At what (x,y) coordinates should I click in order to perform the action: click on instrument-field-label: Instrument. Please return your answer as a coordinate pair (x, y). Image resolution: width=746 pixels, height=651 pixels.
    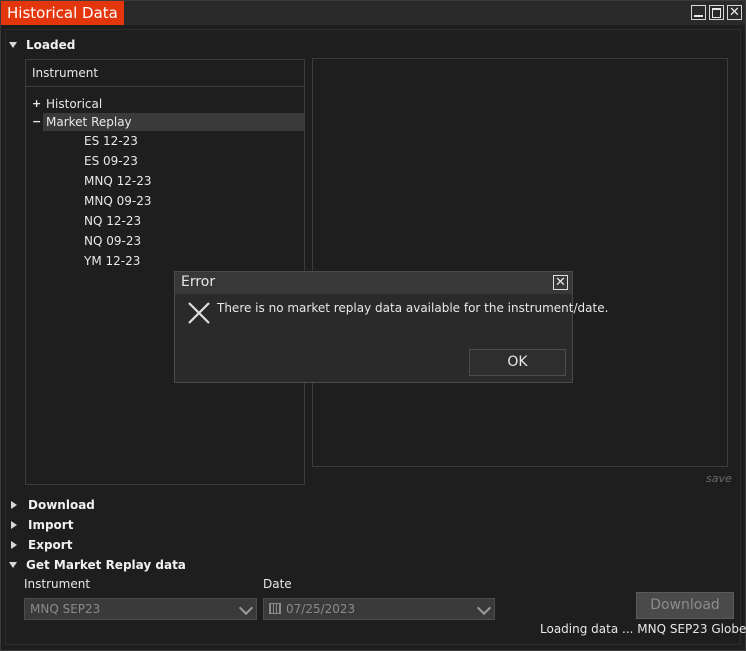
    Looking at the image, I should click on (57, 584).